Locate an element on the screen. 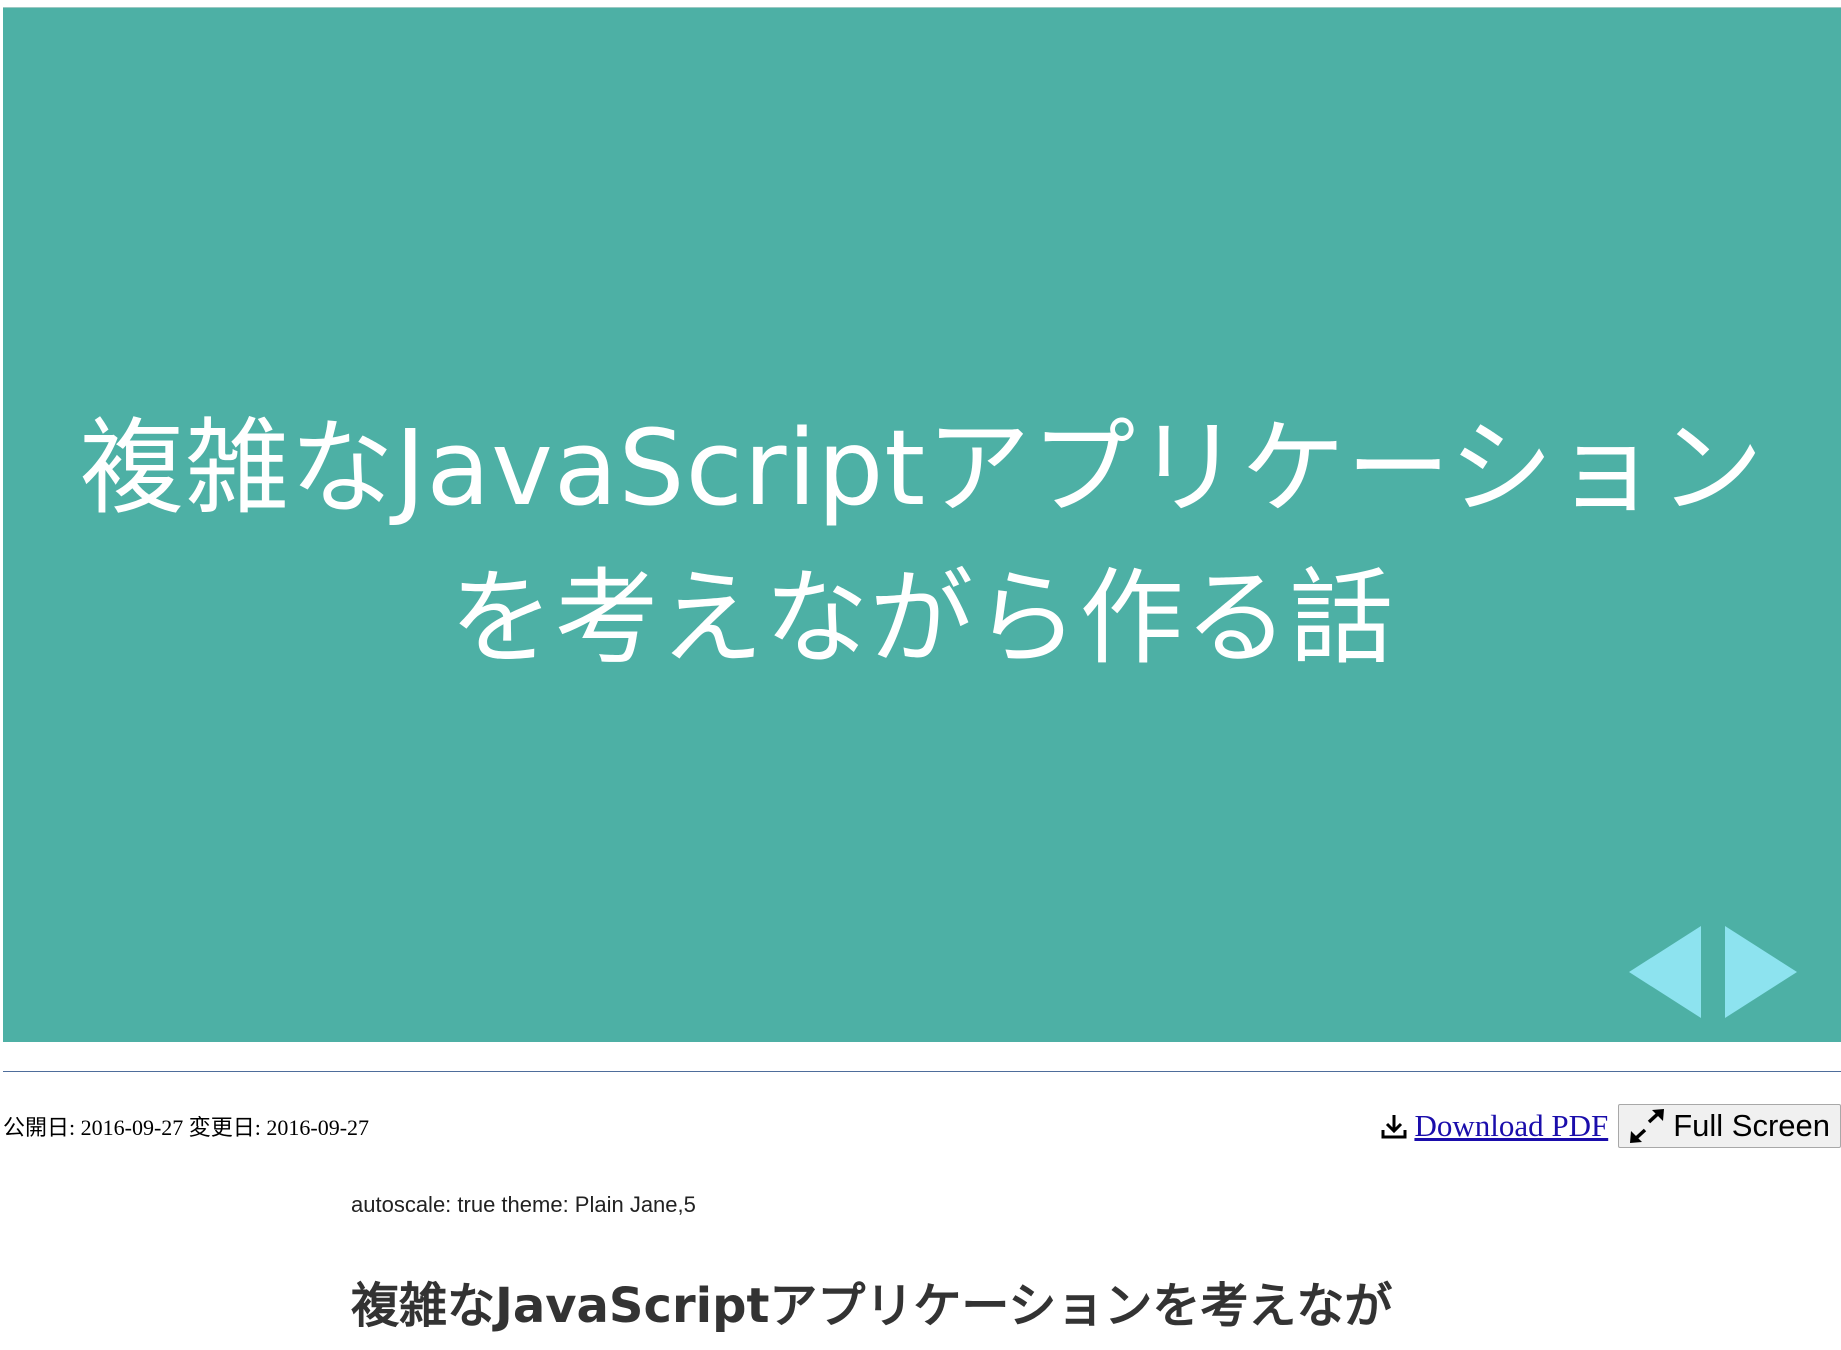 The image size is (1841, 1350). previous-slide-button is located at coordinates (1665, 972).